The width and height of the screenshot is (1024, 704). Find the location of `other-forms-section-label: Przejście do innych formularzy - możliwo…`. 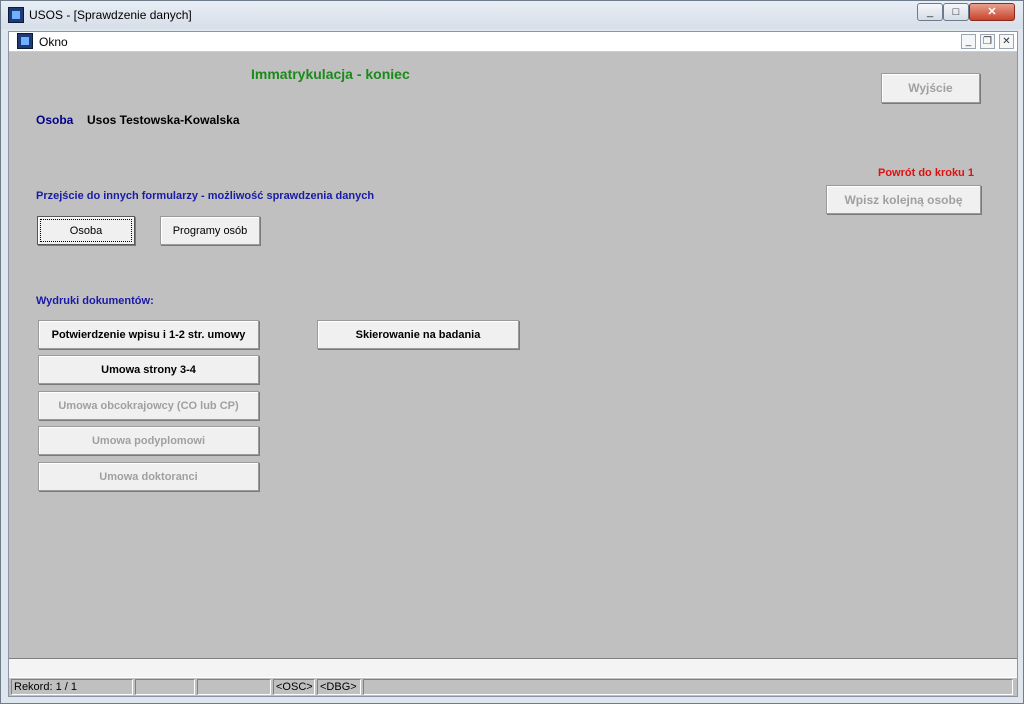

other-forms-section-label: Przejście do innych formularzy - możliwo… is located at coordinates (205, 196).